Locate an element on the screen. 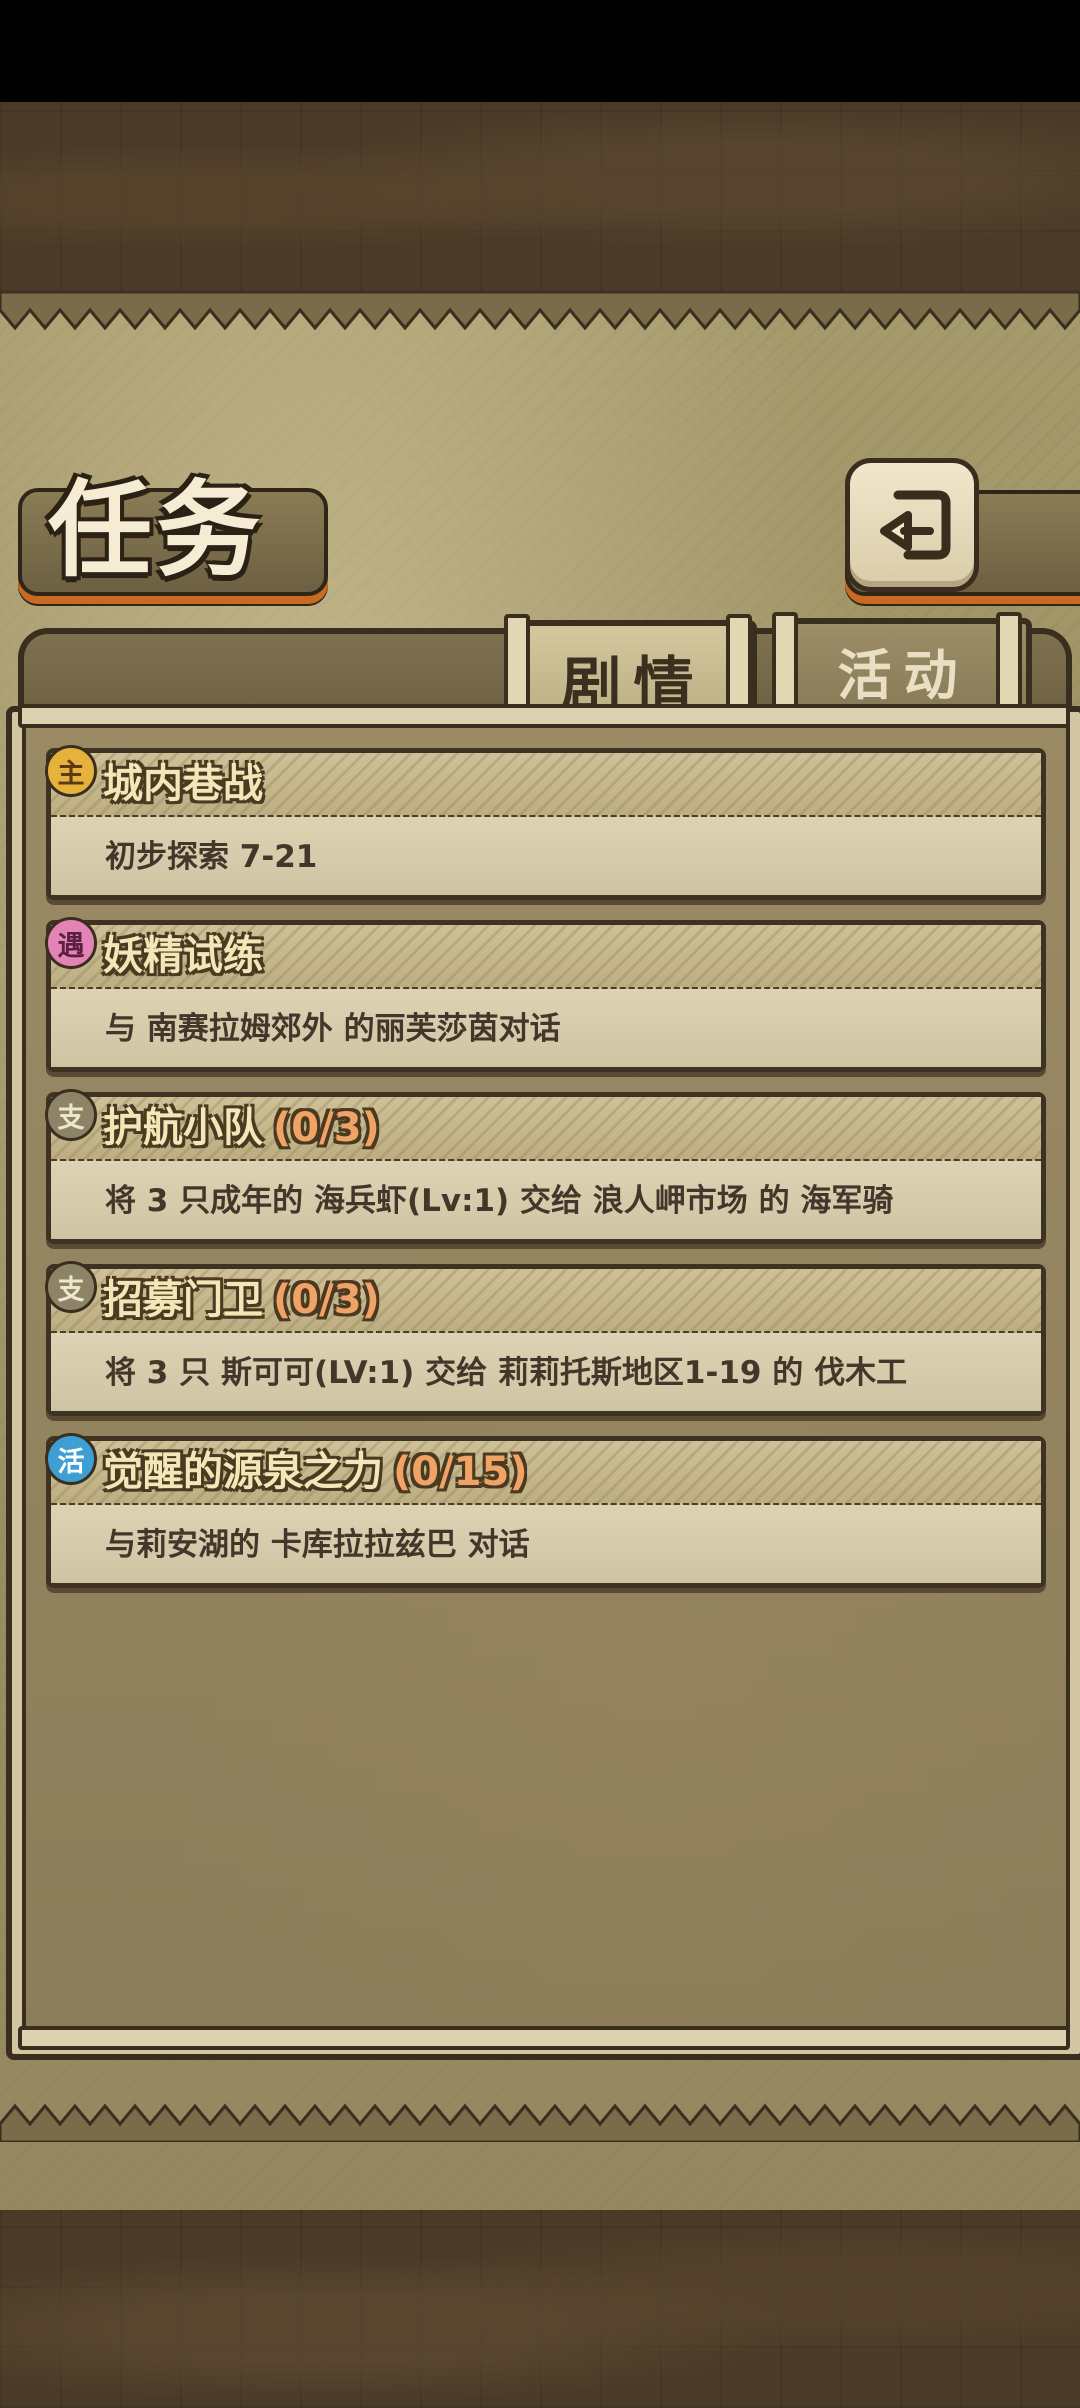 The height and width of the screenshot is (2408, 1080). world-map-background-bottom is located at coordinates (540, 2309).